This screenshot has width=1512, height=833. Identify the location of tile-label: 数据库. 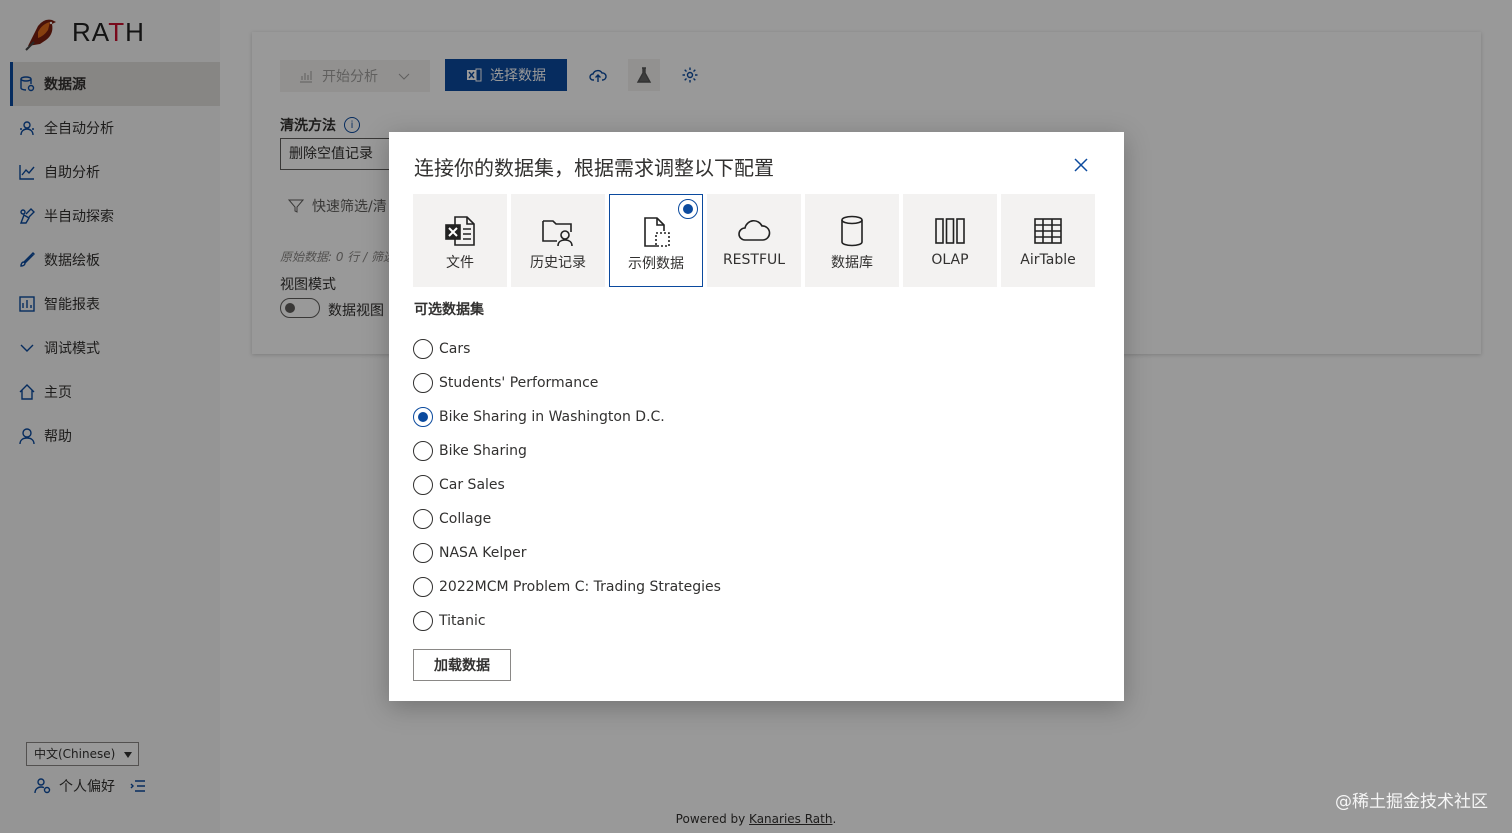
(852, 263).